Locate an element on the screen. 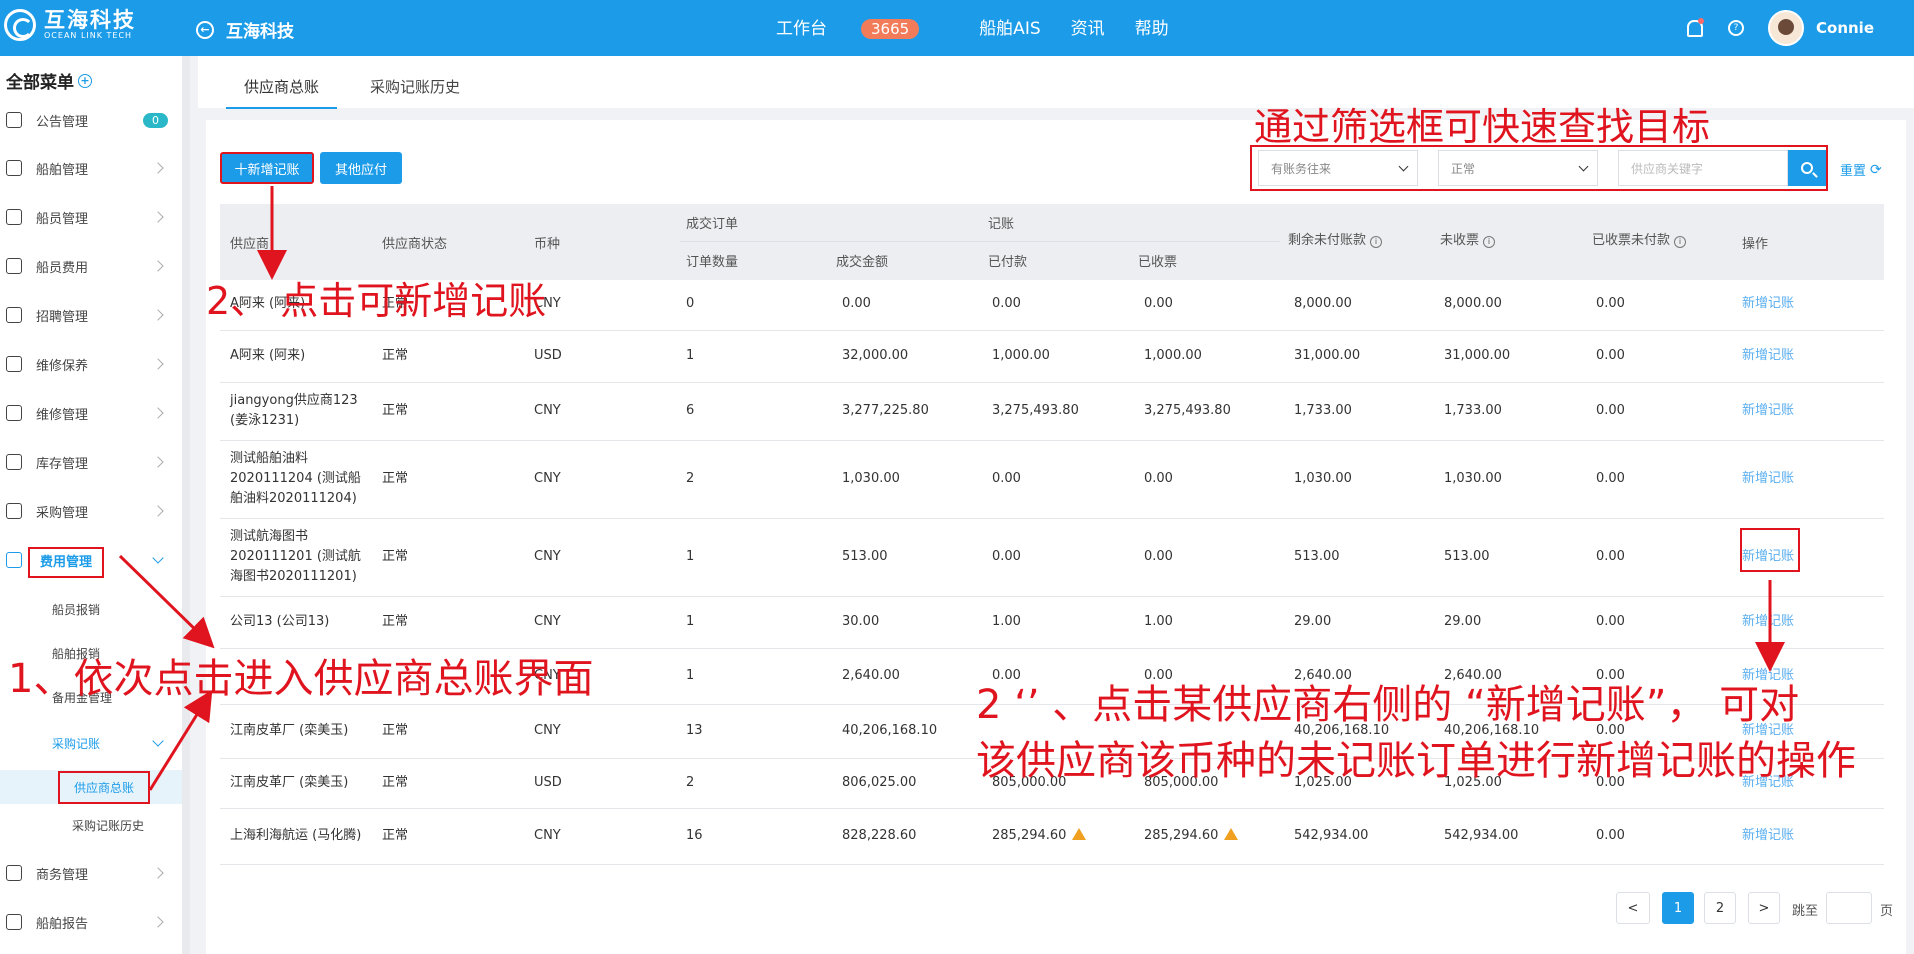 The height and width of the screenshot is (954, 1914). cell-remaining: 513.00 is located at coordinates (1317, 556).